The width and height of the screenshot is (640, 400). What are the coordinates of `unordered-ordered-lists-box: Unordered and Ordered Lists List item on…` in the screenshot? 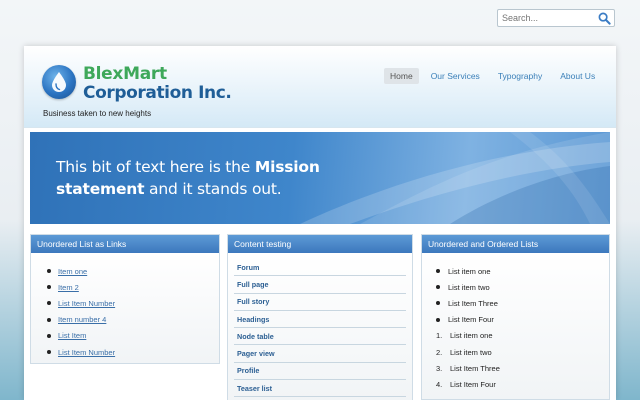 It's located at (515, 317).